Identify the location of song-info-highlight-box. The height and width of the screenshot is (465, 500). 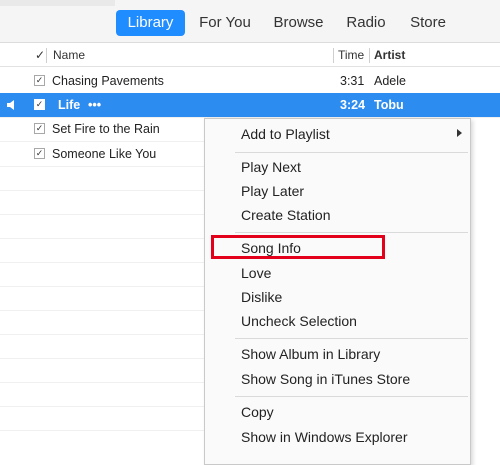
(298, 247).